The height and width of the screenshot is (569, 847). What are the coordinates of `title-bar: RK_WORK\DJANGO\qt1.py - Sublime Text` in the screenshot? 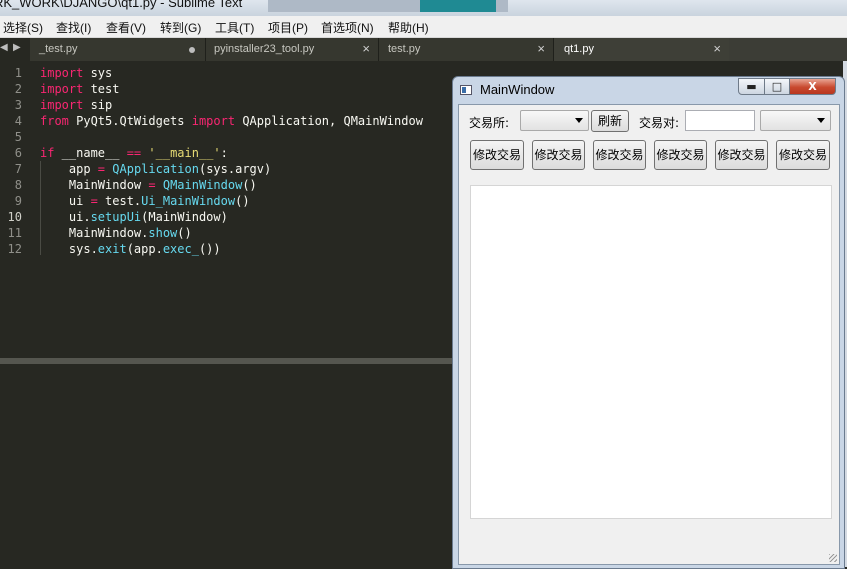 It's located at (423, 8).